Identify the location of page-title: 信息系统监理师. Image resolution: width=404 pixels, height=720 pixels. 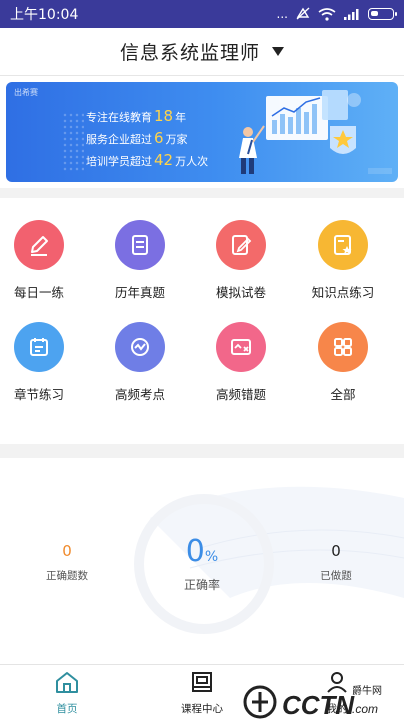
(189, 53).